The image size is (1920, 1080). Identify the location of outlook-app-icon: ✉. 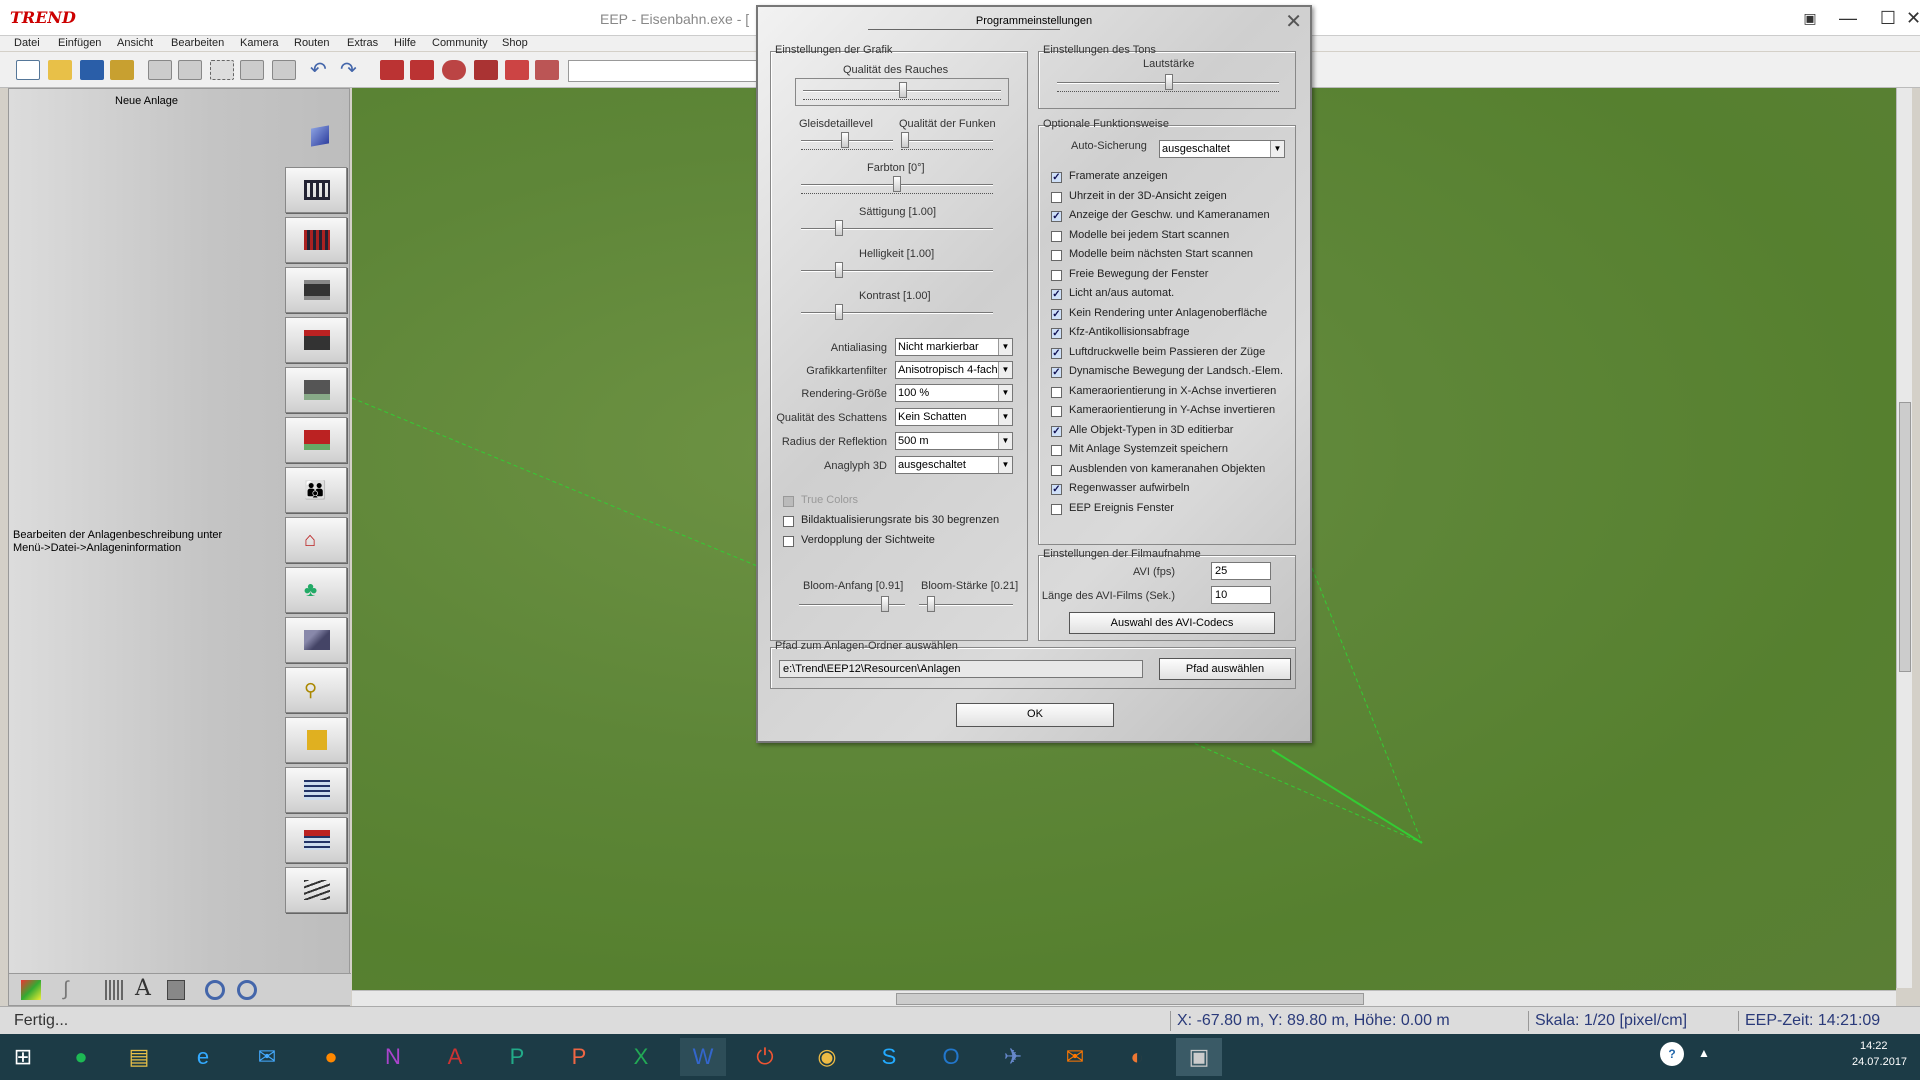
(267, 1057).